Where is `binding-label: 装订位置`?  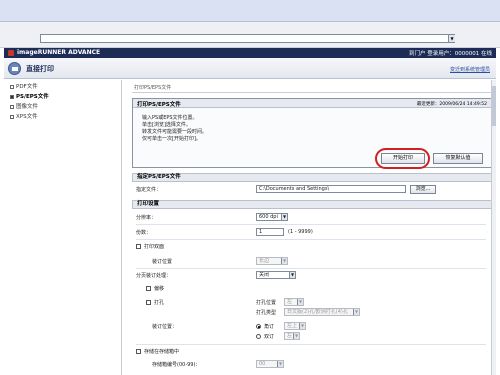 binding-label: 装订位置 is located at coordinates (162, 262).